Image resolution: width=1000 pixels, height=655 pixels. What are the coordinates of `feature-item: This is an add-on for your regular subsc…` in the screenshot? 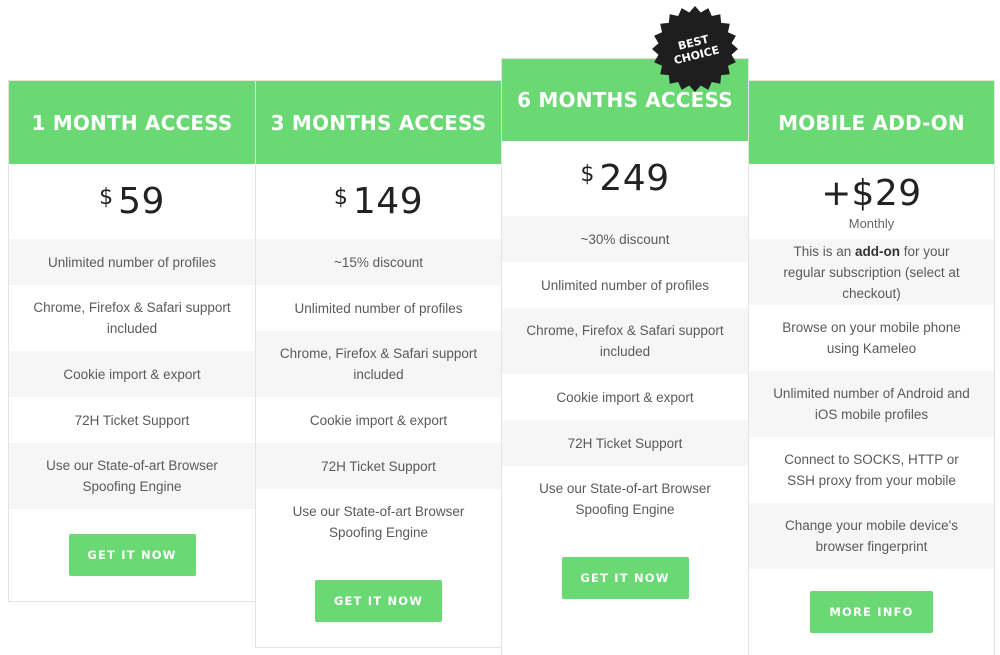 It's located at (871, 272).